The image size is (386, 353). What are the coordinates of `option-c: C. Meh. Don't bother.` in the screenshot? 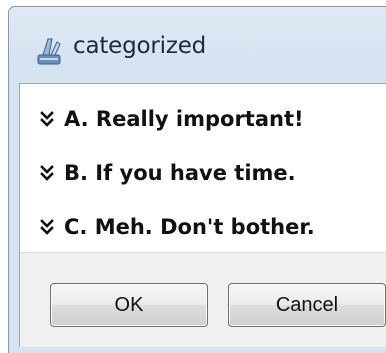 It's located at (177, 227).